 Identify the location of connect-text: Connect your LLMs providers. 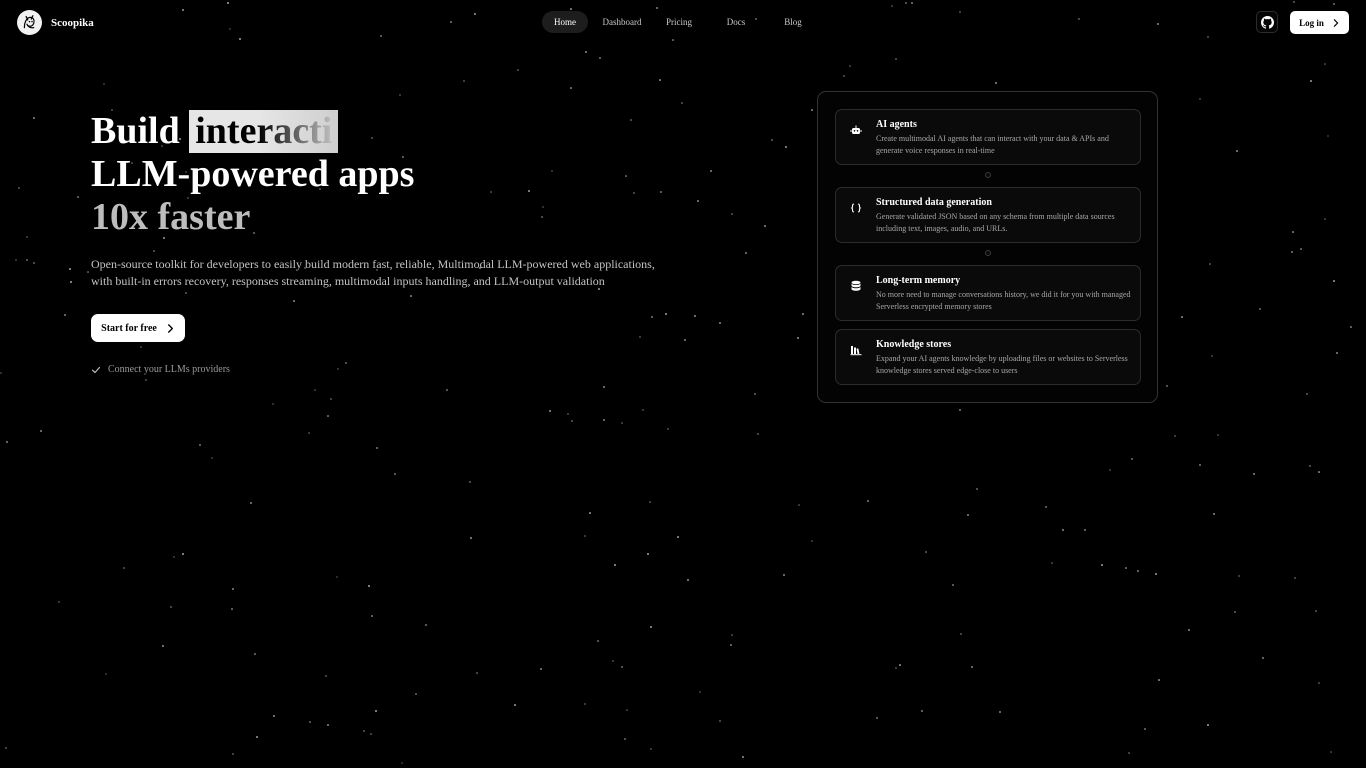
(169, 369).